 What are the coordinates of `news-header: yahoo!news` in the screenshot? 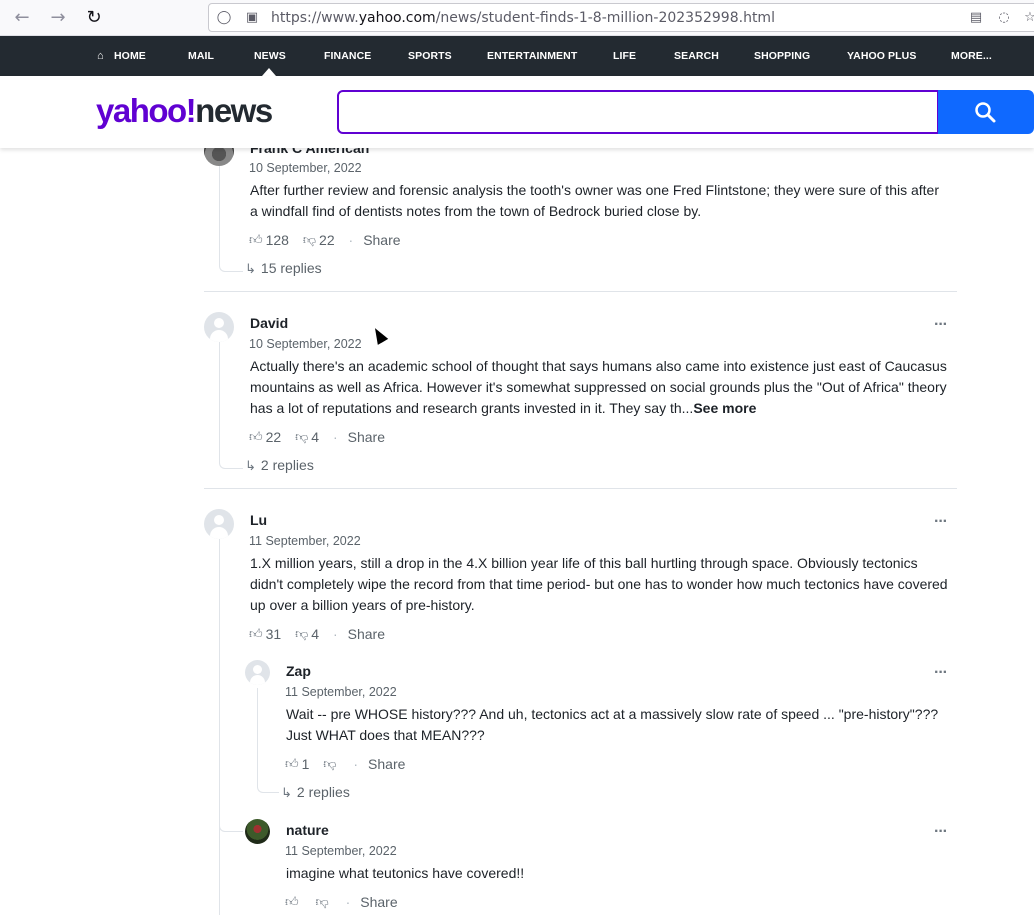 It's located at (517, 112).